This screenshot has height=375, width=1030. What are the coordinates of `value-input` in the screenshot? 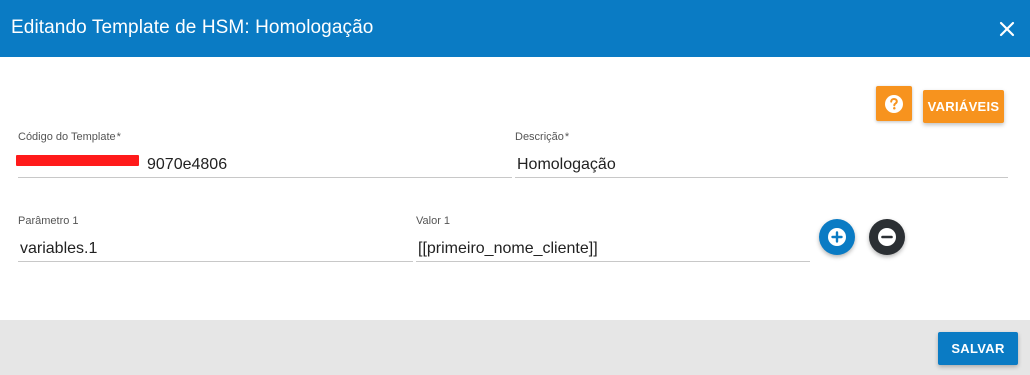 It's located at (613, 249).